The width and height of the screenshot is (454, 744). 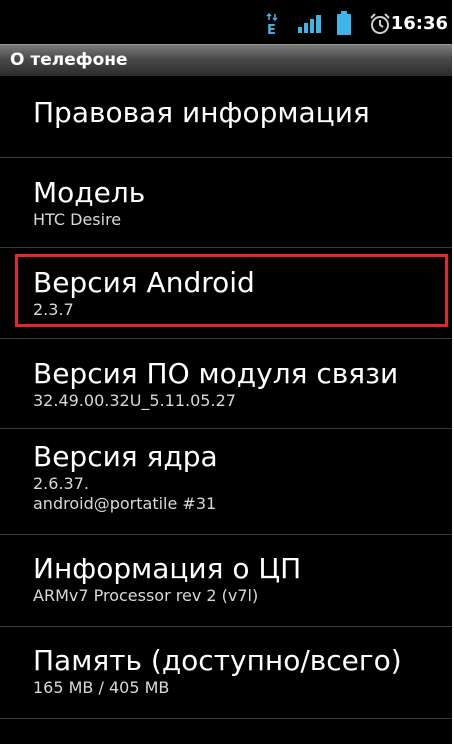 What do you see at coordinates (226, 203) in the screenshot?
I see `list-item-model: Модель HTC Desire` at bounding box center [226, 203].